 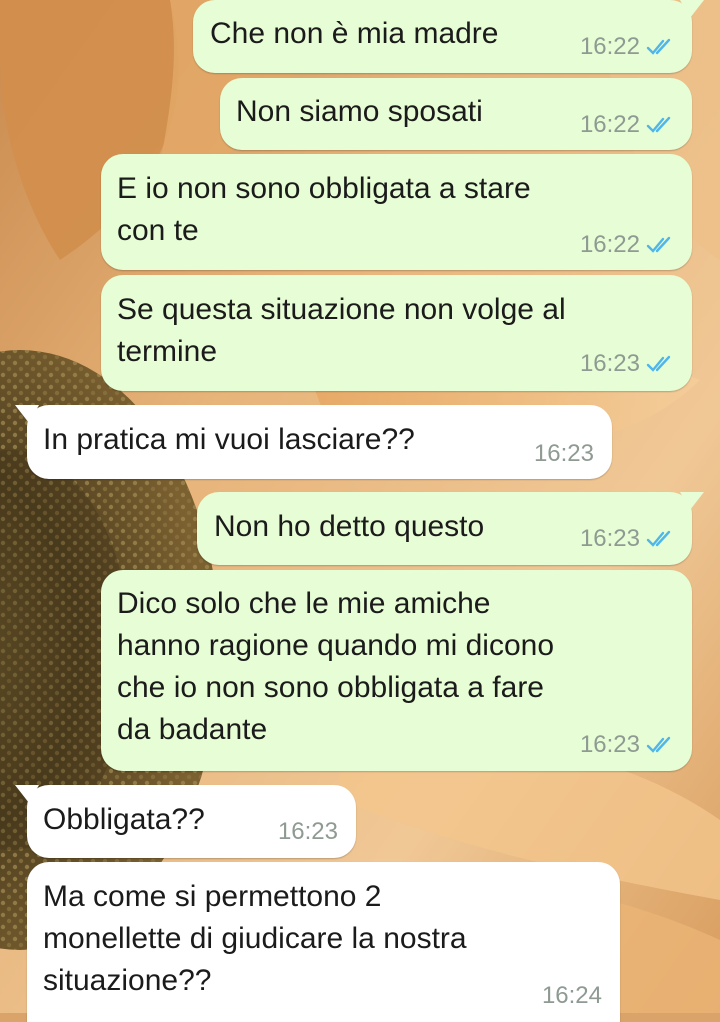 What do you see at coordinates (359, 111) in the screenshot?
I see `message-text: Non siamo sposati` at bounding box center [359, 111].